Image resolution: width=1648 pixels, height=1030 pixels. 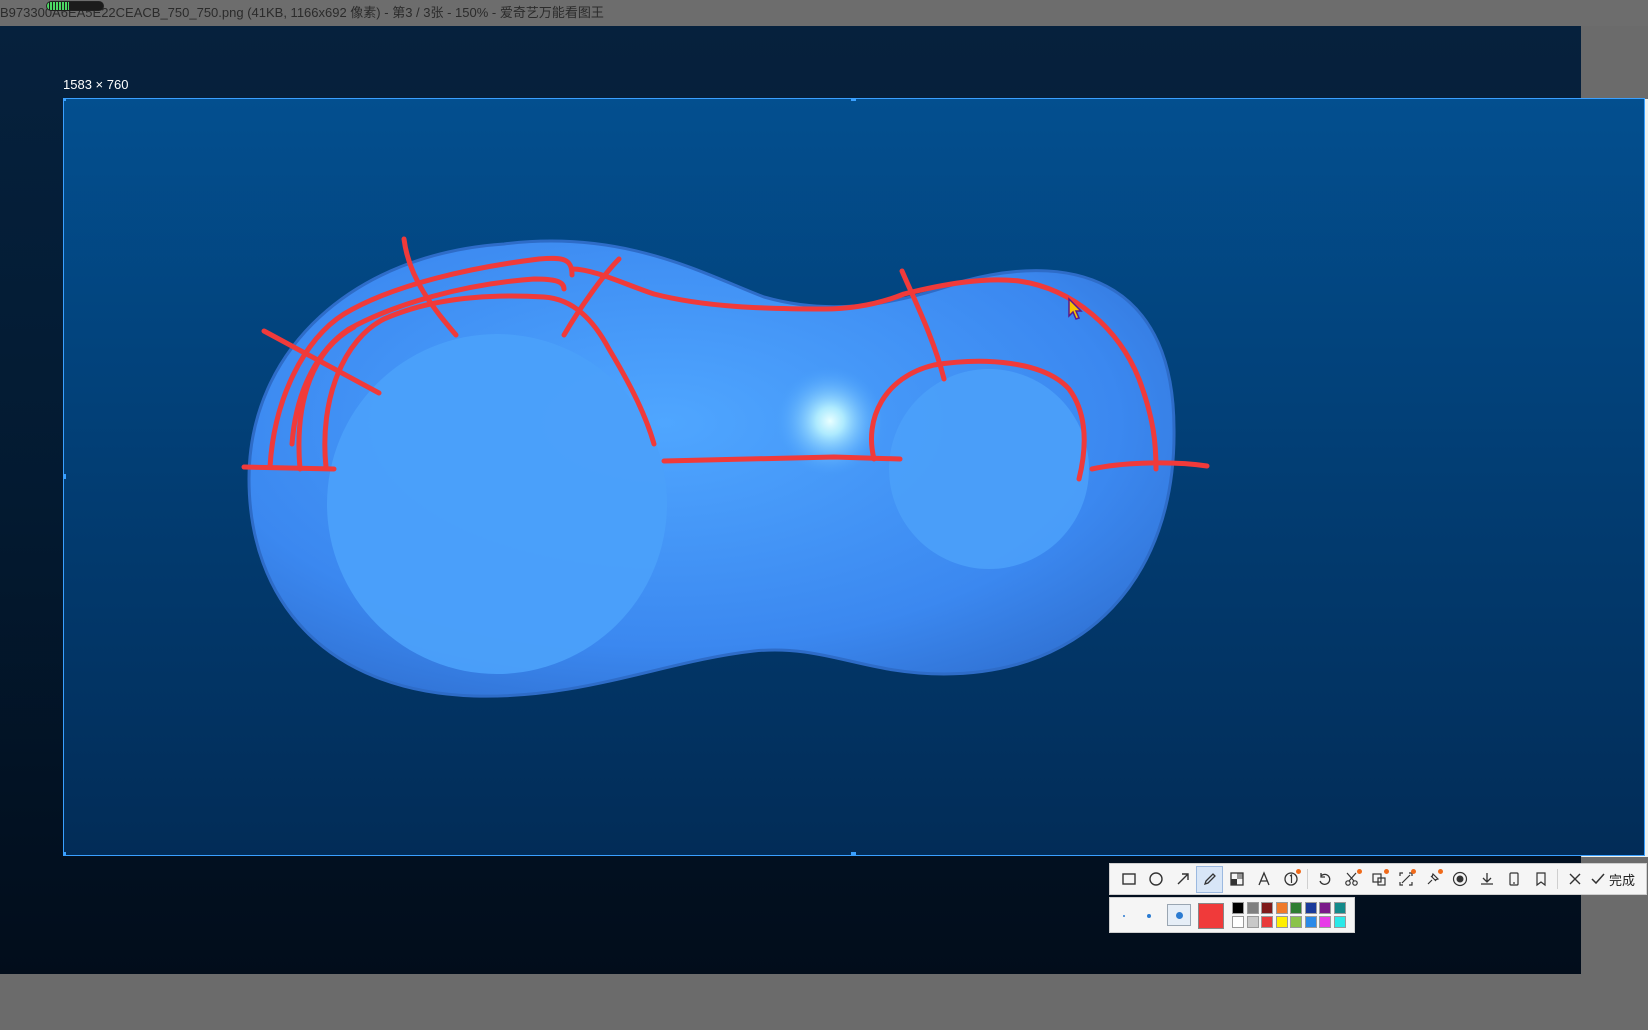 I want to click on arrow-icon, so click(x=1183, y=879).